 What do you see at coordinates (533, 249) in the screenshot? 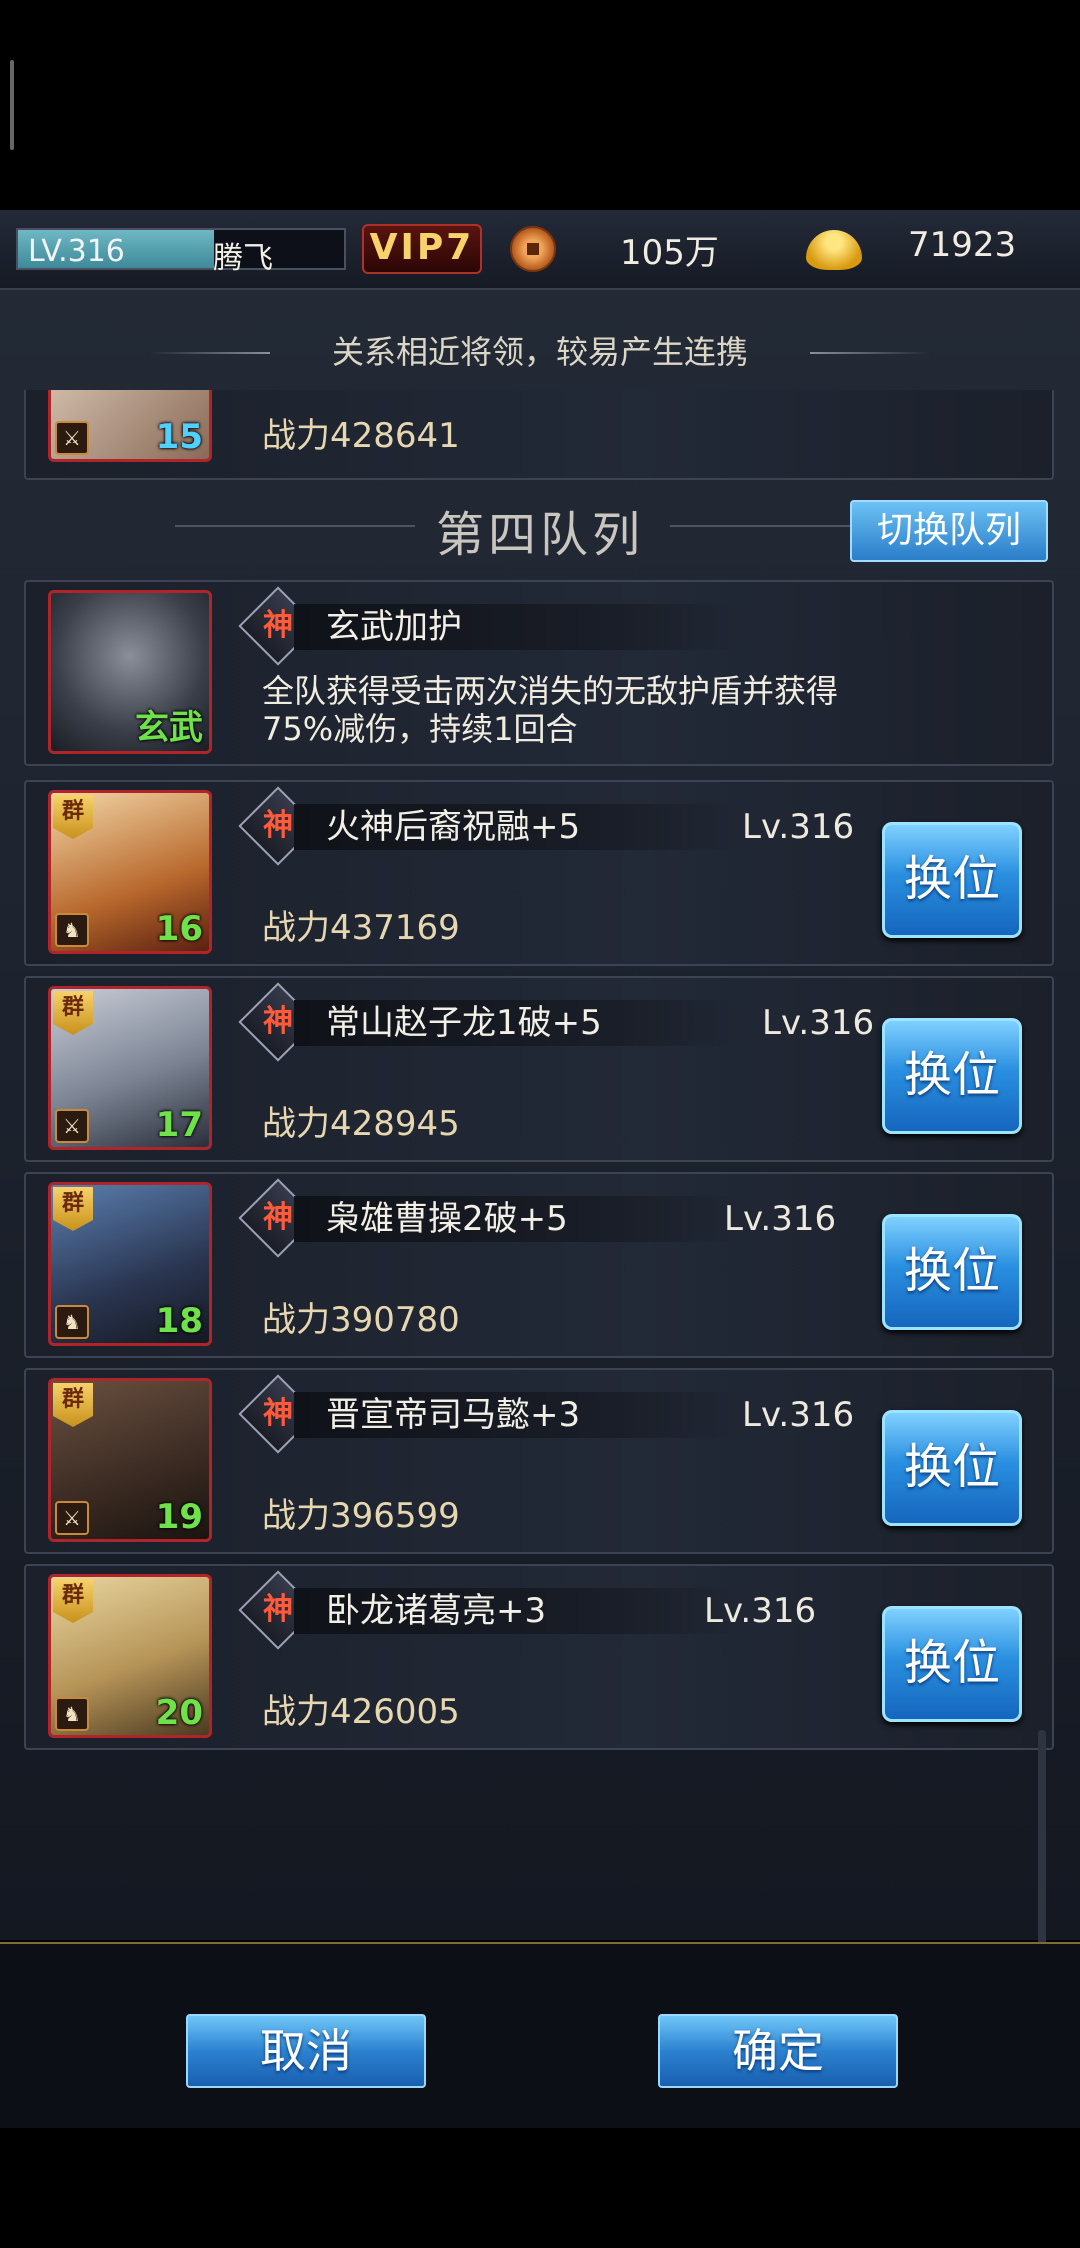
I see `copper-coin-icon` at bounding box center [533, 249].